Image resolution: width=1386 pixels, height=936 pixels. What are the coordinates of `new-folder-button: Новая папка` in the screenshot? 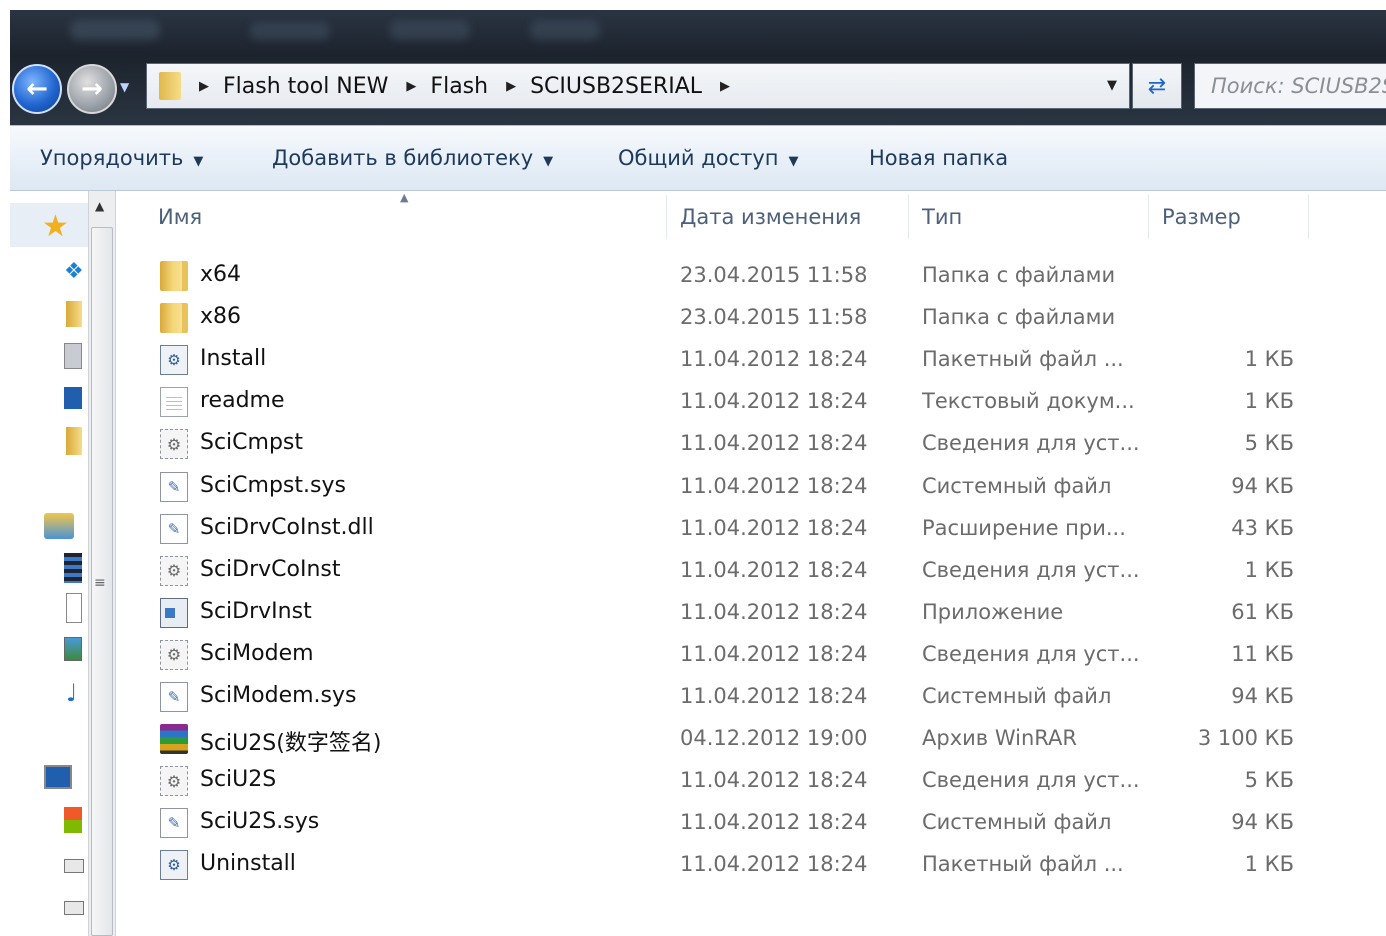 It's located at (938, 158).